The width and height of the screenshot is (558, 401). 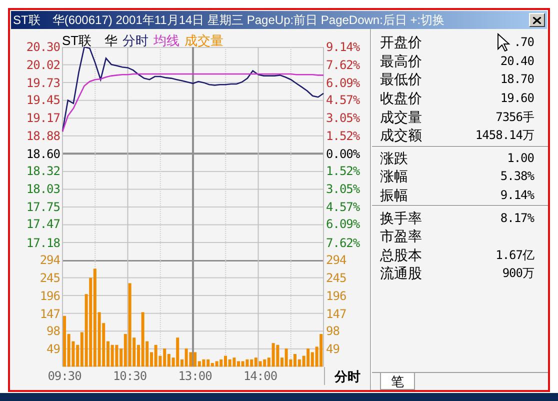 What do you see at coordinates (43, 225) in the screenshot?
I see `axis-label: 17.47` at bounding box center [43, 225].